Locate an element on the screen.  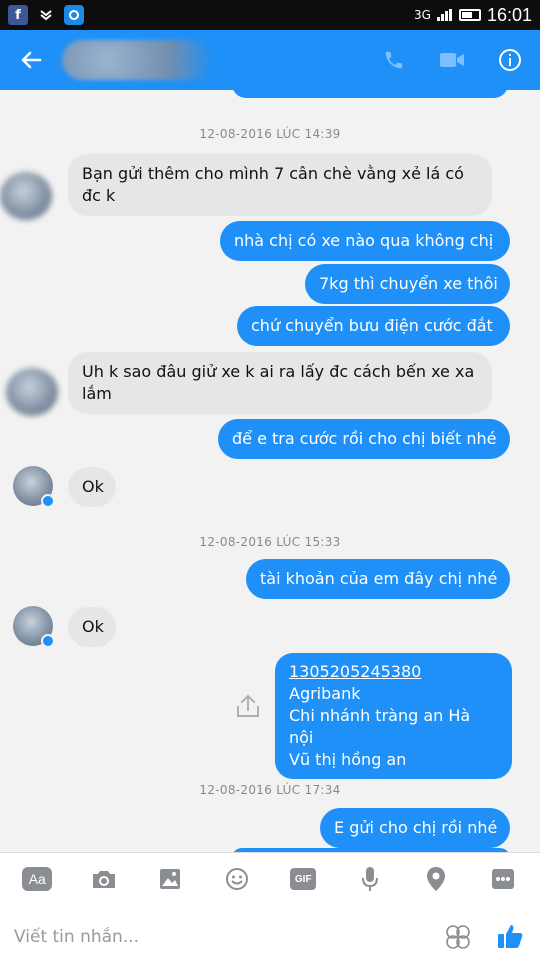
signal-icon is located at coordinates (444, 15).